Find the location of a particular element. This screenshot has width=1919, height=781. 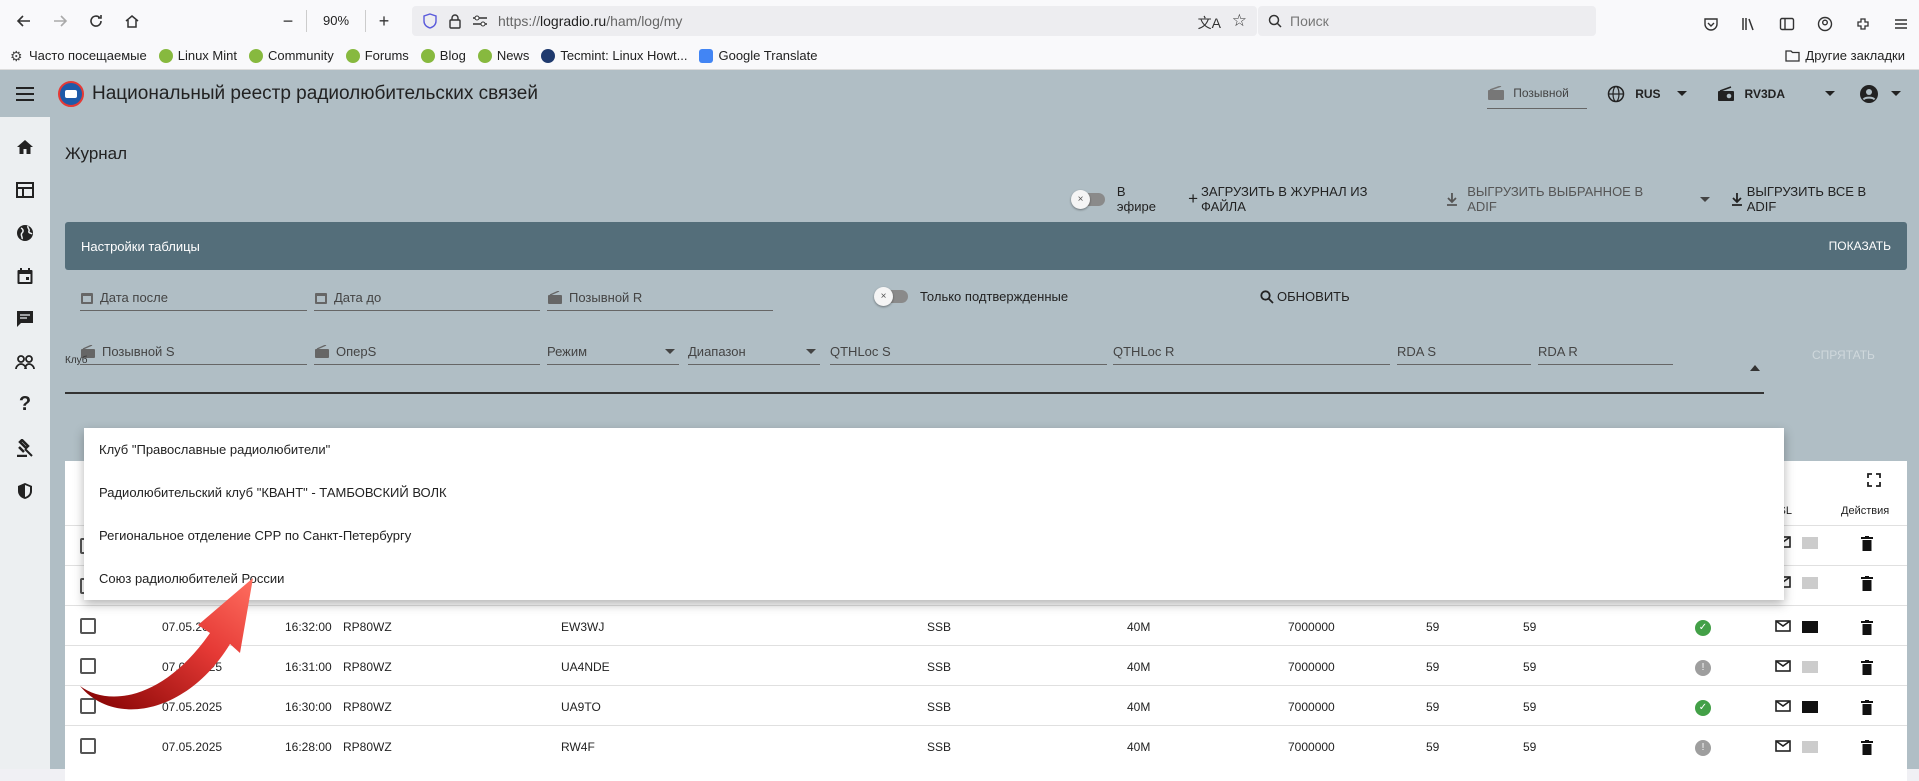

table-settings-bar: Настройки таблицы ПОКАЗАТЬ is located at coordinates (986, 246).